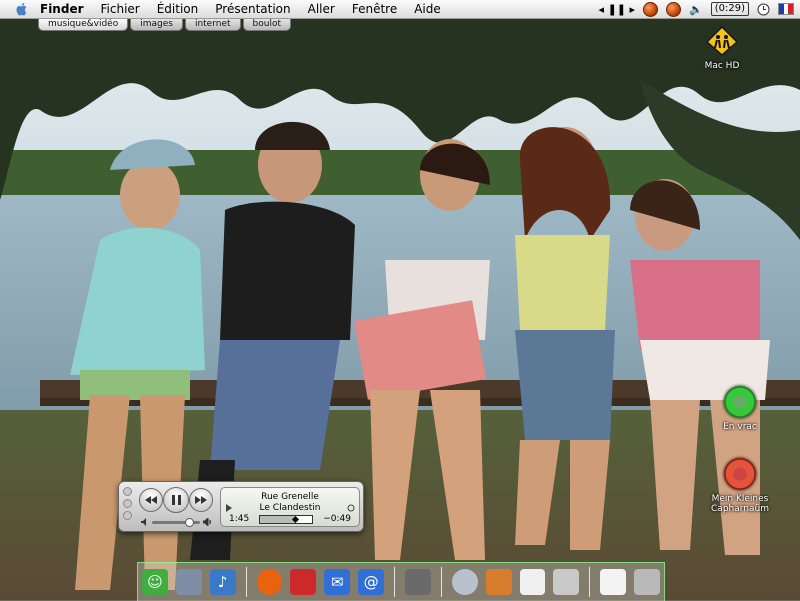  Describe the element at coordinates (303, 582) in the screenshot. I see `transmission-icon` at that location.